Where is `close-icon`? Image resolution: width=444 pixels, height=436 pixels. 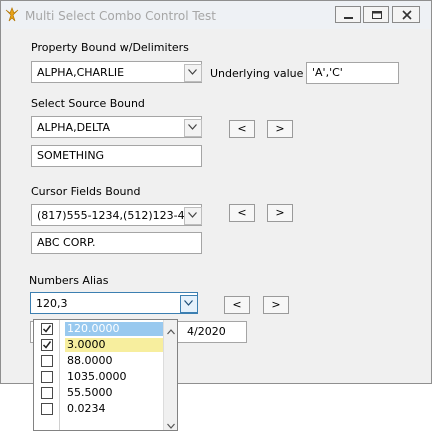 close-icon is located at coordinates (407, 15).